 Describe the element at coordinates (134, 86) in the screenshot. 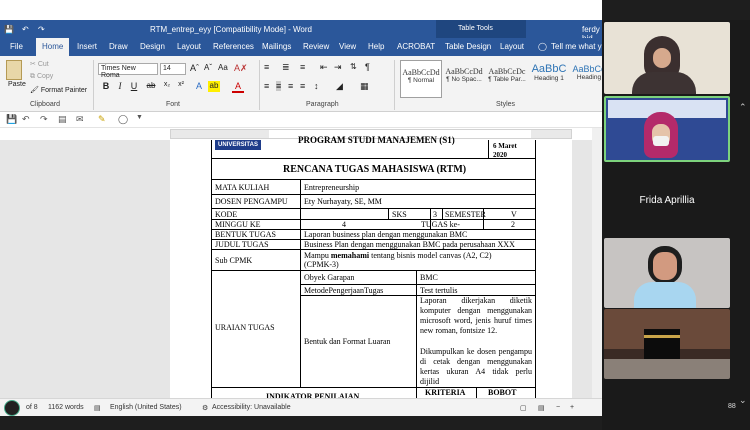

I see `underline-button: U` at that location.